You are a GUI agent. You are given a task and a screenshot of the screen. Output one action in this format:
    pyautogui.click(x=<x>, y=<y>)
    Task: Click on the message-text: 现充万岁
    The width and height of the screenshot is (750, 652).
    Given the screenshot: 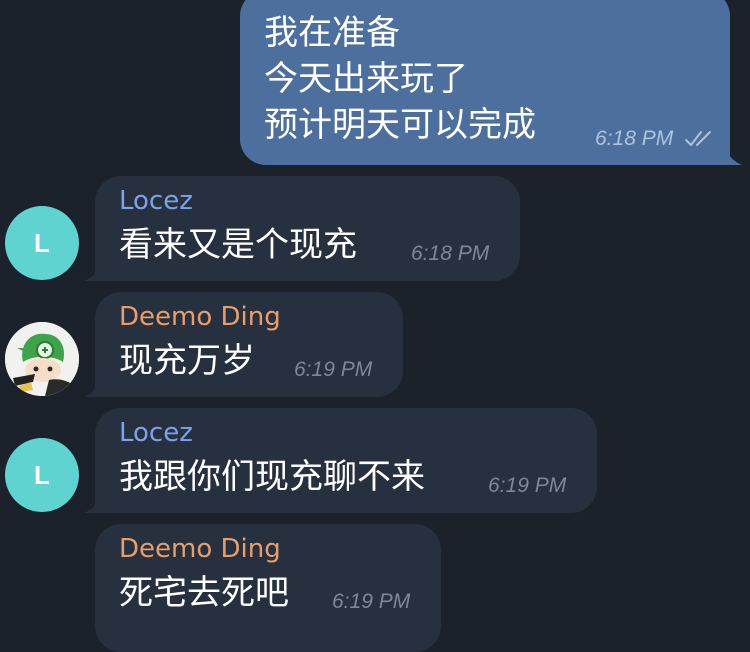 What is the action you would take?
    pyautogui.click(x=187, y=361)
    